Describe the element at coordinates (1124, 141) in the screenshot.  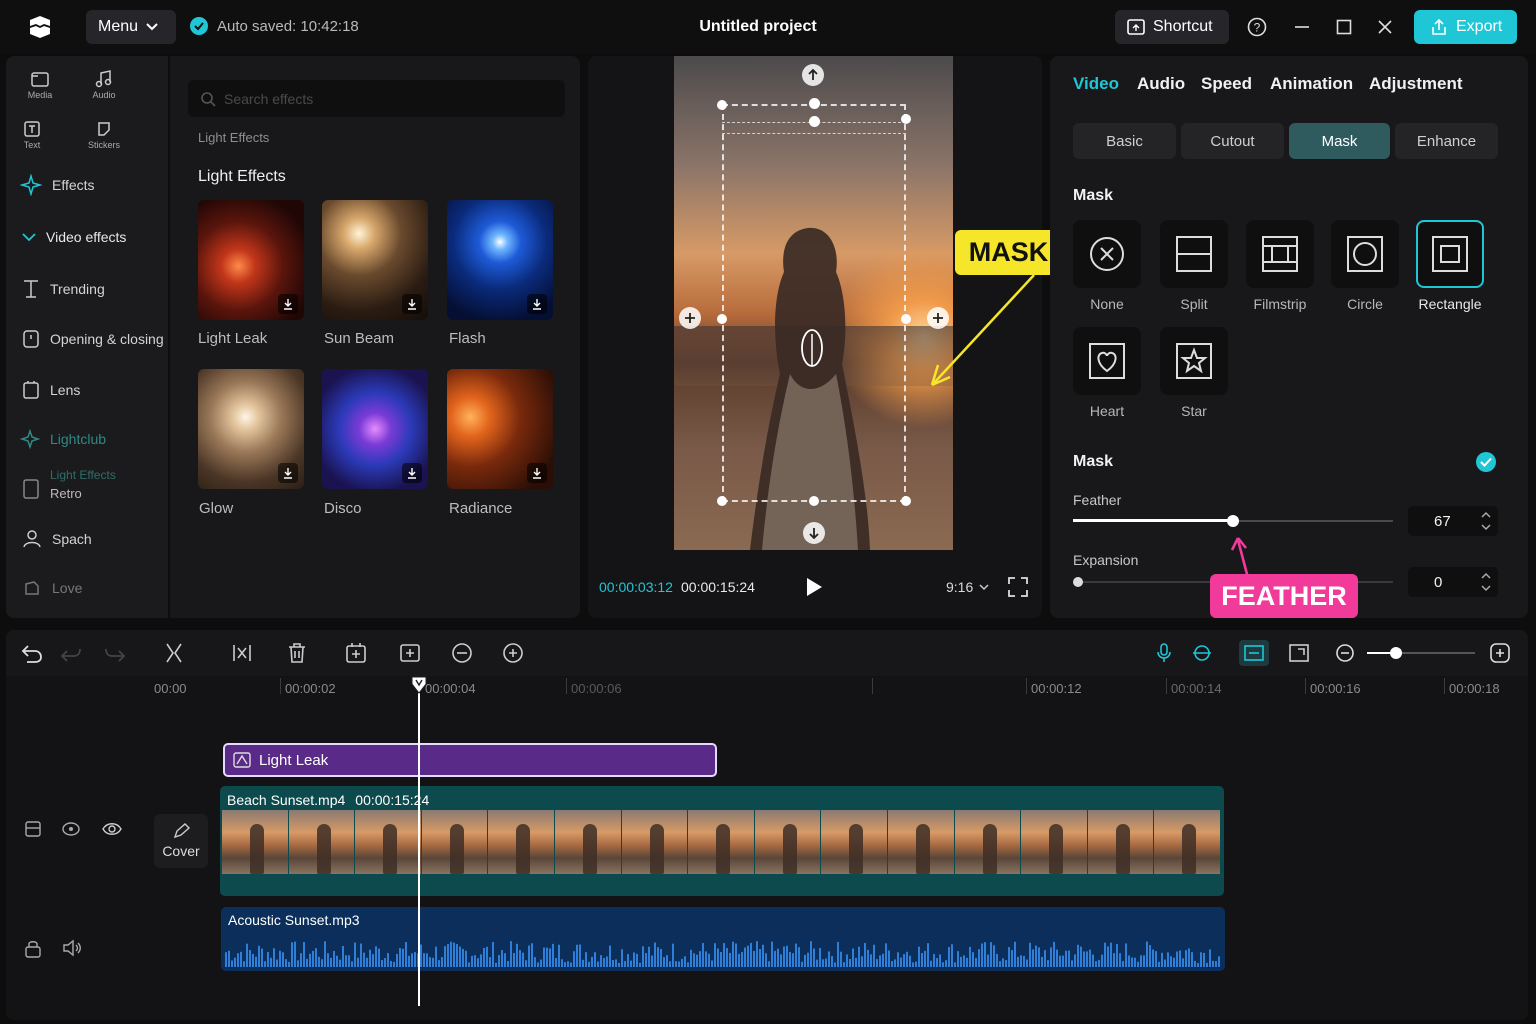
I see `subtab-basic: Basic` at that location.